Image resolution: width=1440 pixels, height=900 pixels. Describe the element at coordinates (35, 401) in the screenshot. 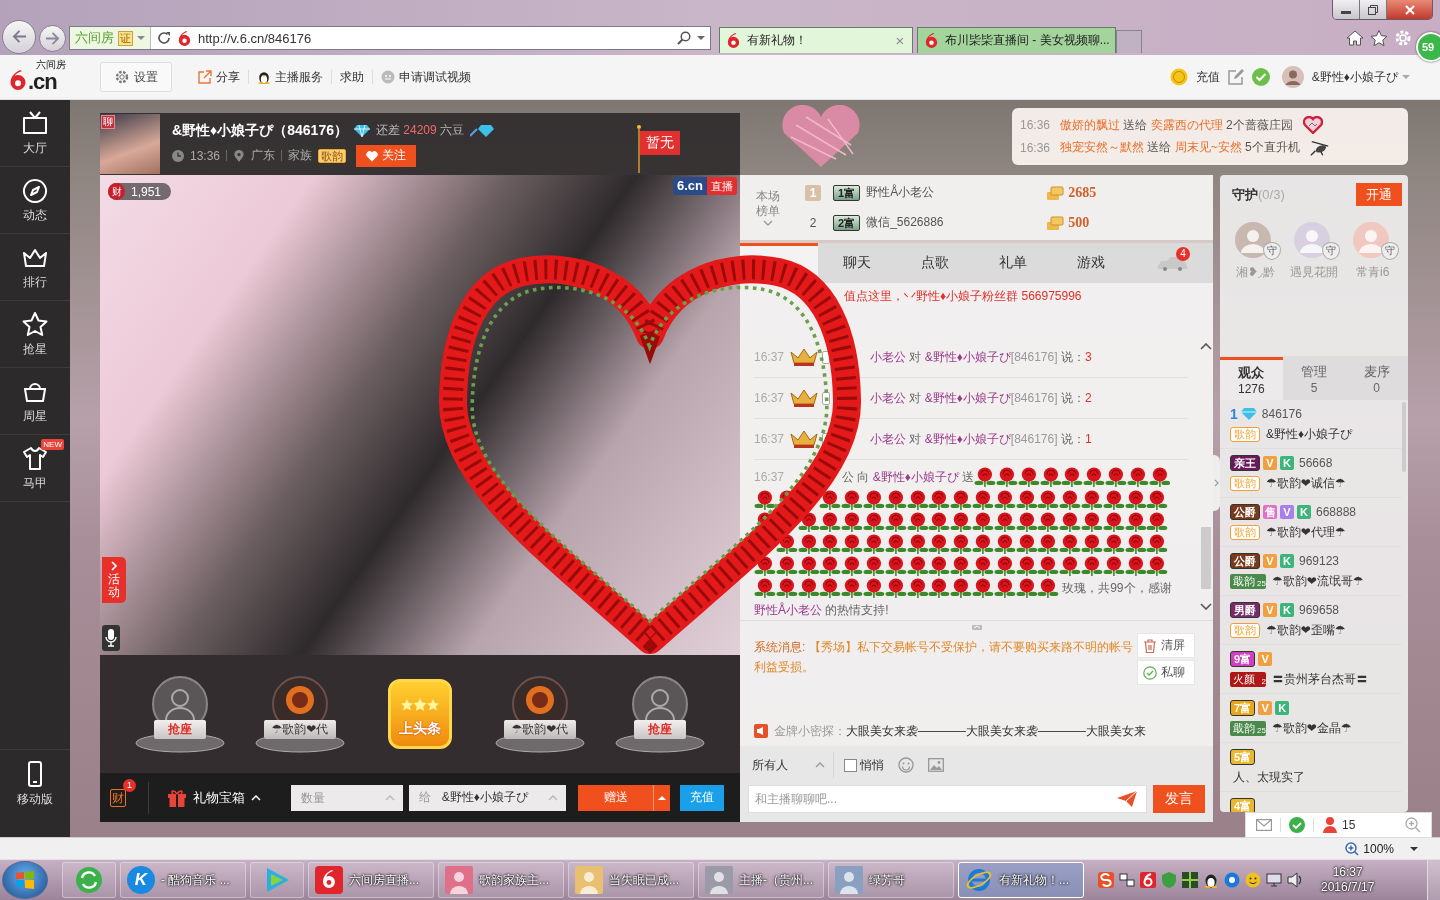

I see `sidebar-item: 周星` at that location.